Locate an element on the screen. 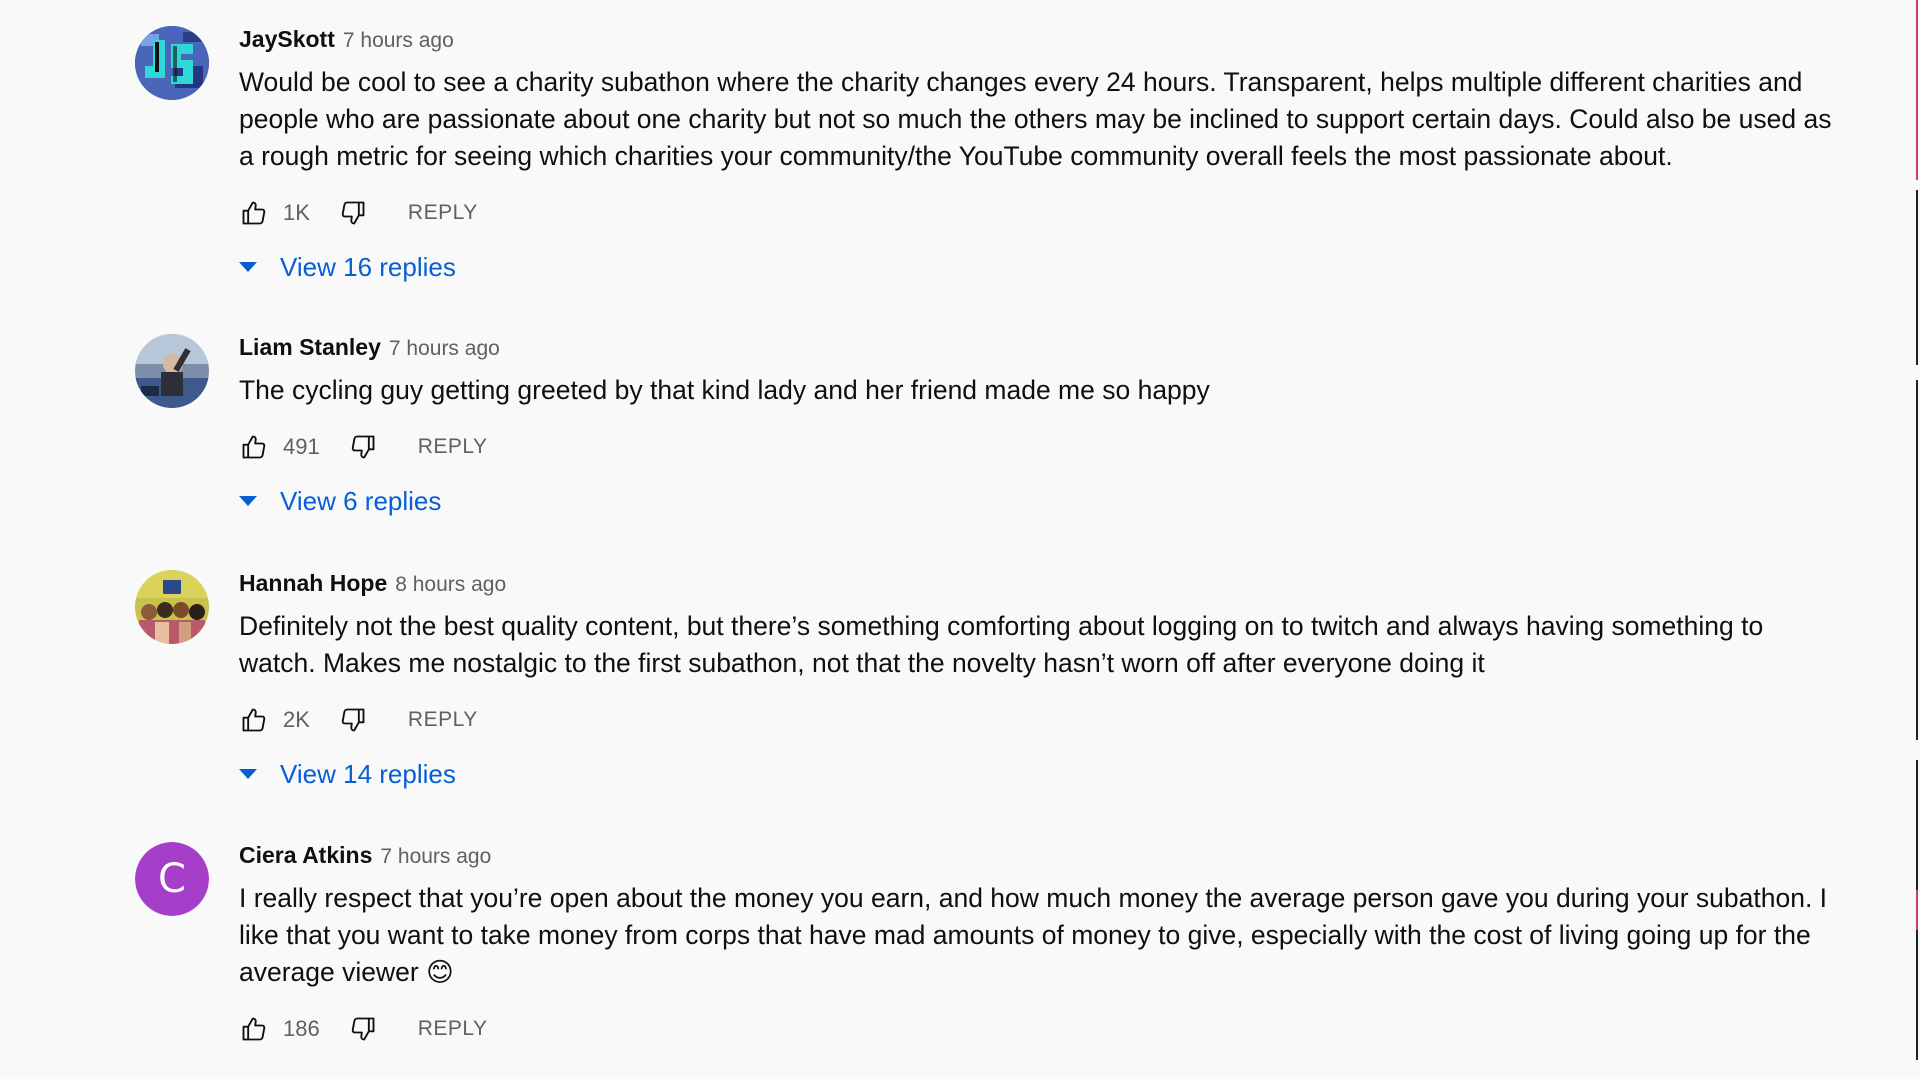  comment-author: JaySkott is located at coordinates (287, 39).